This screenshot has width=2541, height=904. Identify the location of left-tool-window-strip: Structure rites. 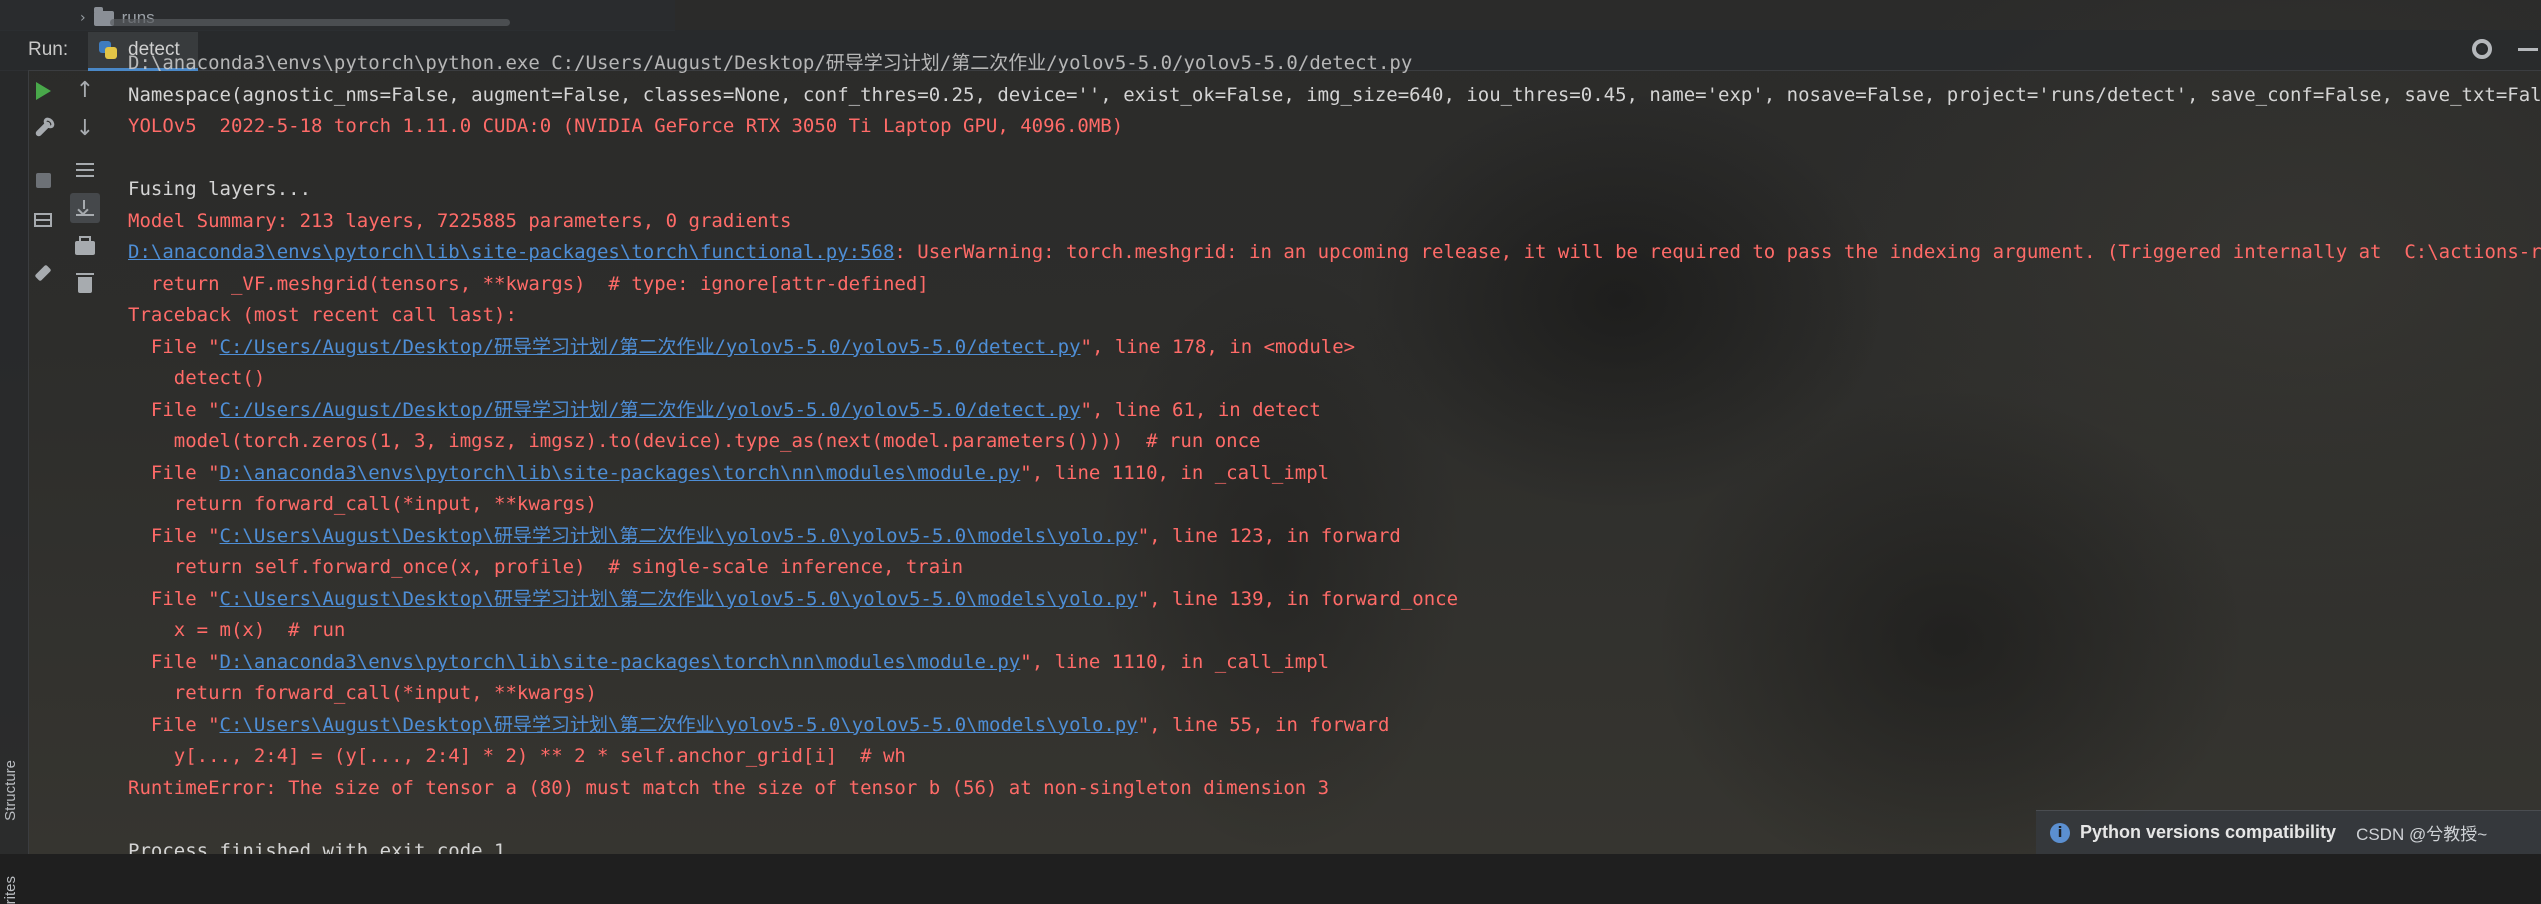
(14, 487).